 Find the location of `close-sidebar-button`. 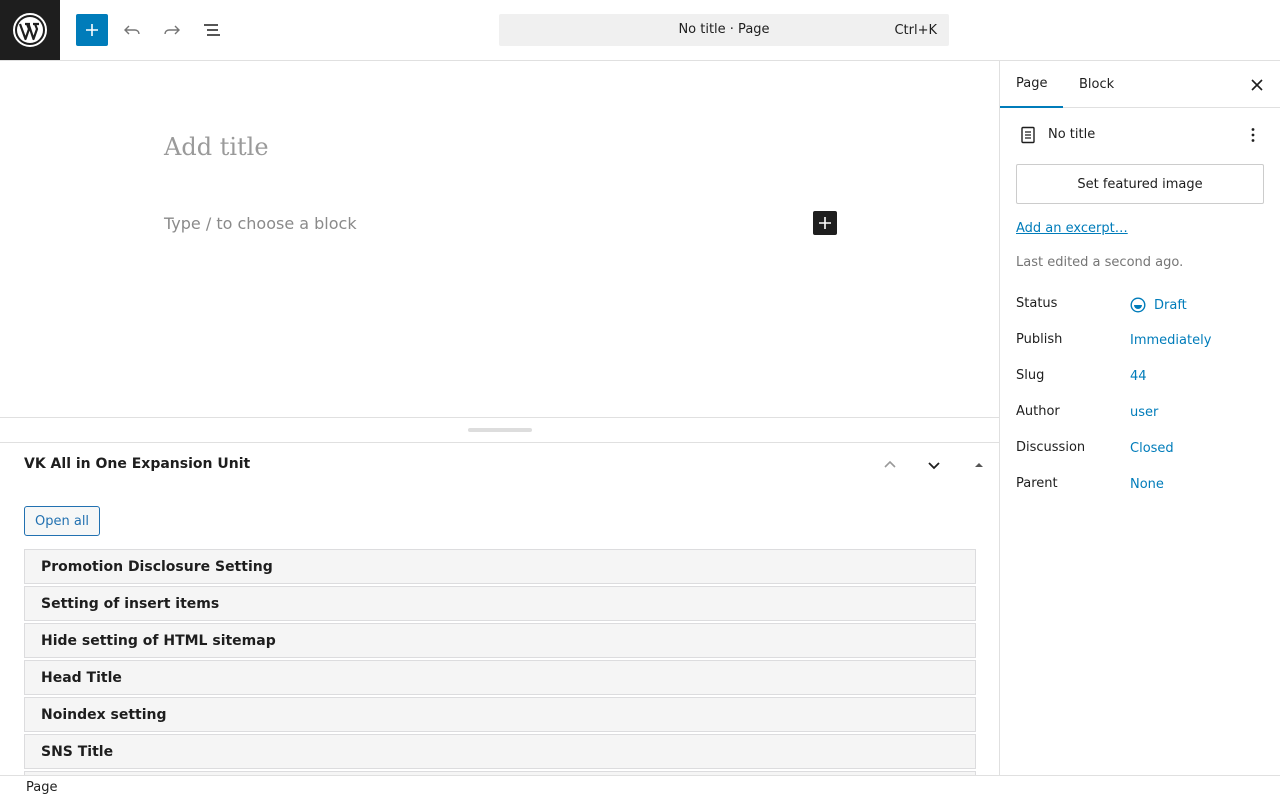

close-sidebar-button is located at coordinates (1257, 85).